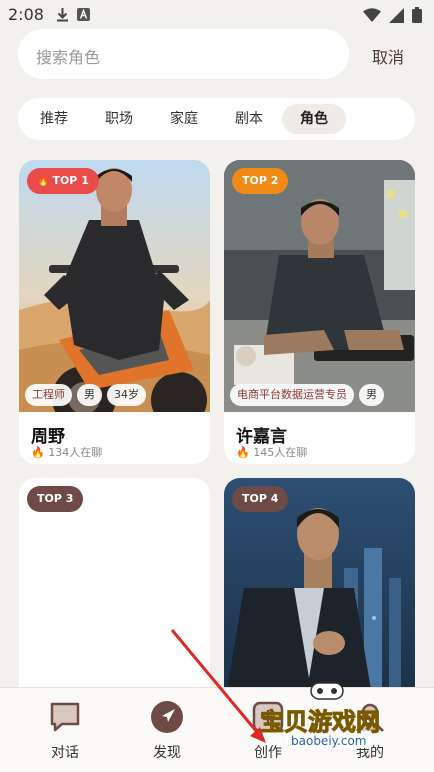 The width and height of the screenshot is (434, 772). What do you see at coordinates (119, 119) in the screenshot?
I see `tab-workplace: 职场` at bounding box center [119, 119].